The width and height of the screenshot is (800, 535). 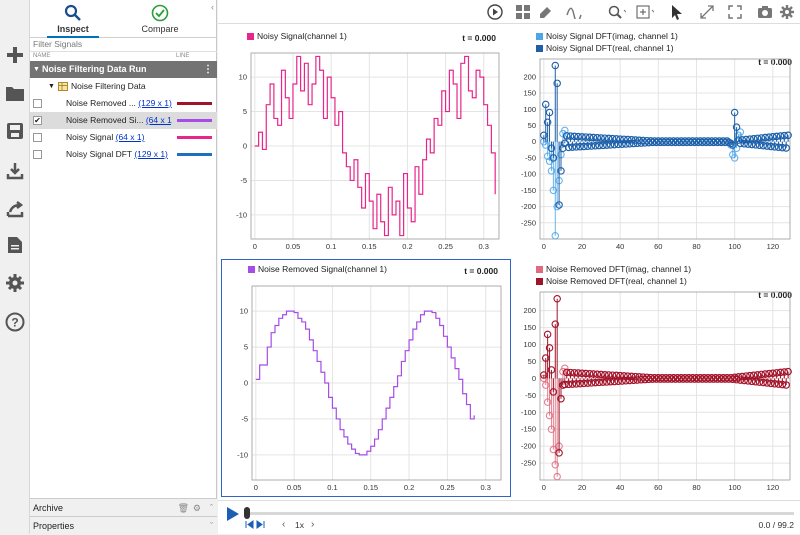 I want to click on properties-bar: Properties ˇ, so click(x=123, y=525).